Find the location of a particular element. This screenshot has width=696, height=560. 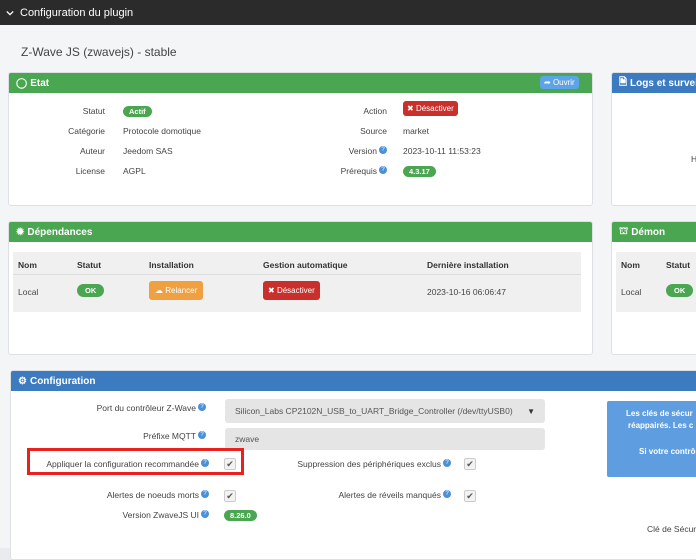

etat-header: ◯ Etat is located at coordinates (300, 83).